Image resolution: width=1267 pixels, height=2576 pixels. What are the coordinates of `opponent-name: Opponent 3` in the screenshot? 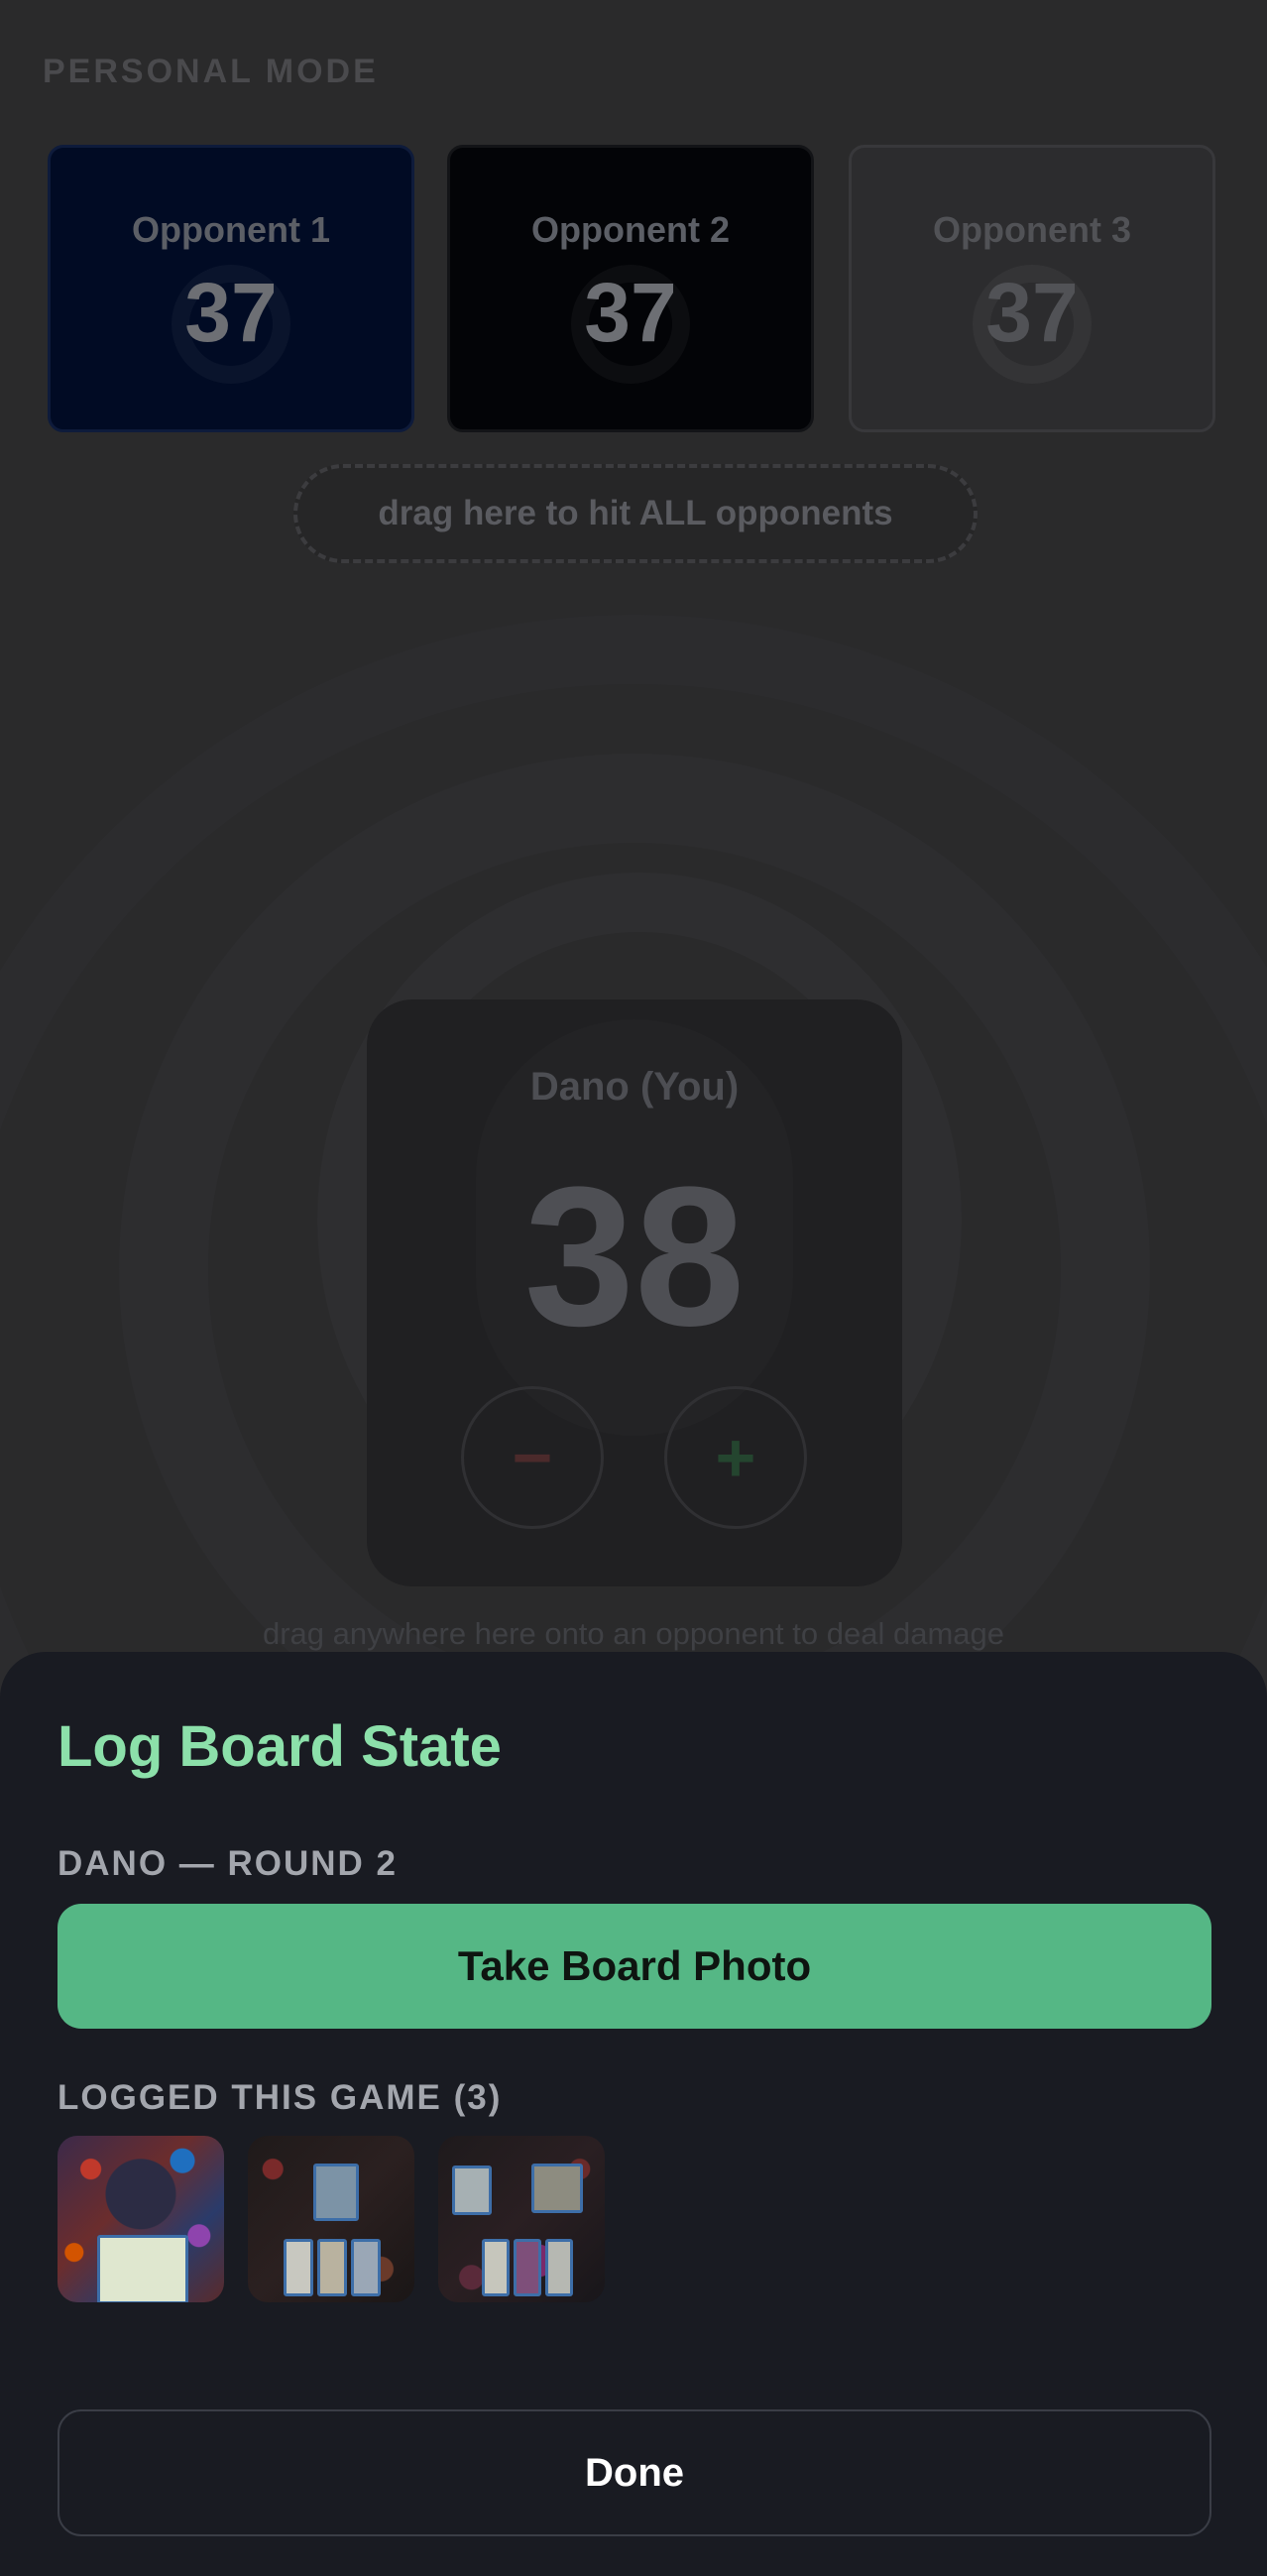 It's located at (1032, 230).